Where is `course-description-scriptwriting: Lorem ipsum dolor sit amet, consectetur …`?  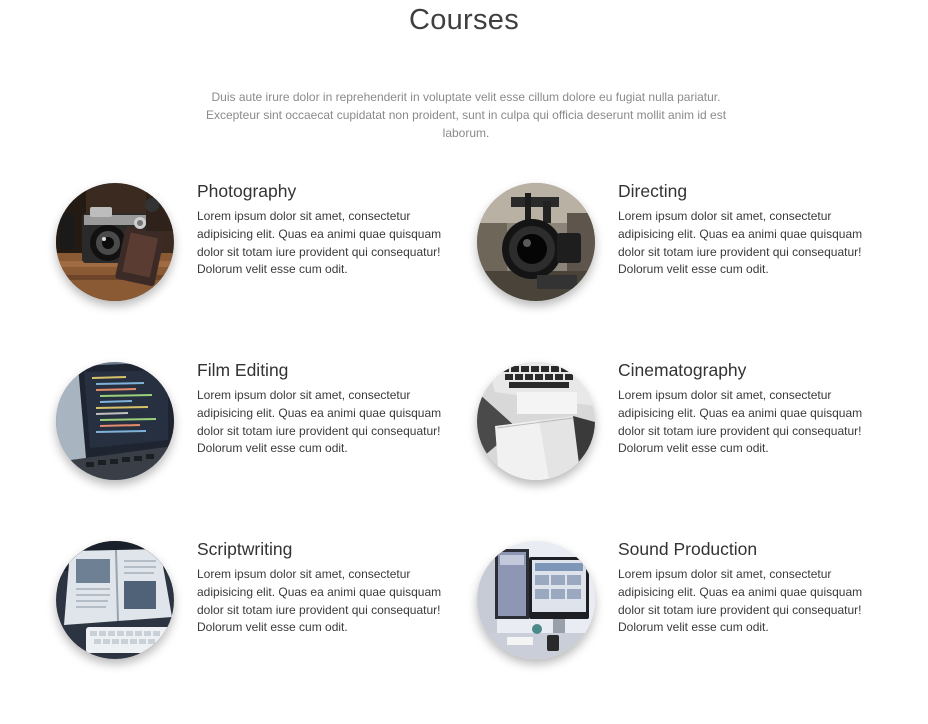 course-description-scriptwriting: Lorem ipsum dolor sit amet, consectetur … is located at coordinates (319, 601).